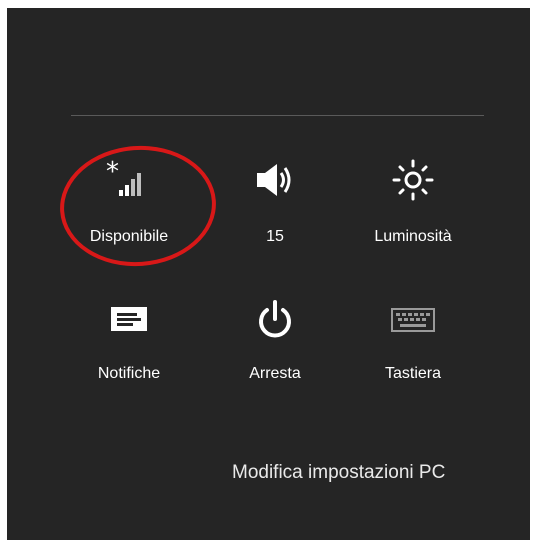  What do you see at coordinates (275, 320) in the screenshot?
I see `power-icon` at bounding box center [275, 320].